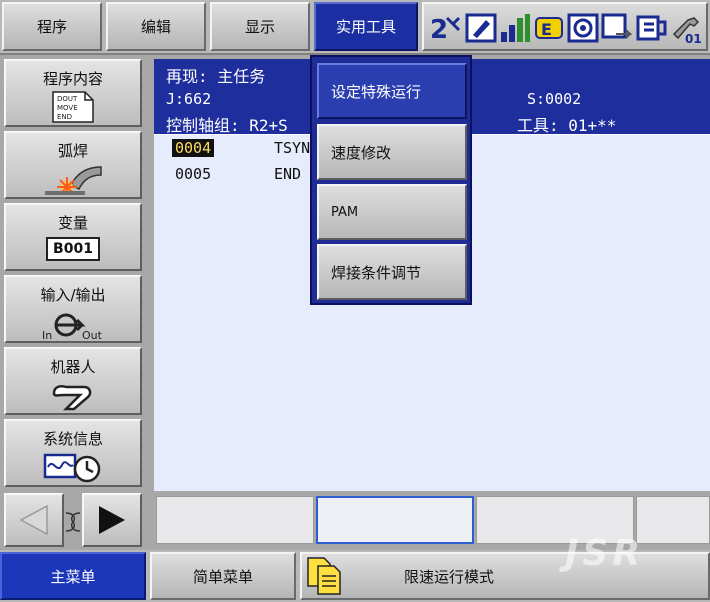 The width and height of the screenshot is (710, 602). What do you see at coordinates (72, 151) in the screenshot?
I see `left-menu-arc-weld-label: 弧焊` at bounding box center [72, 151].